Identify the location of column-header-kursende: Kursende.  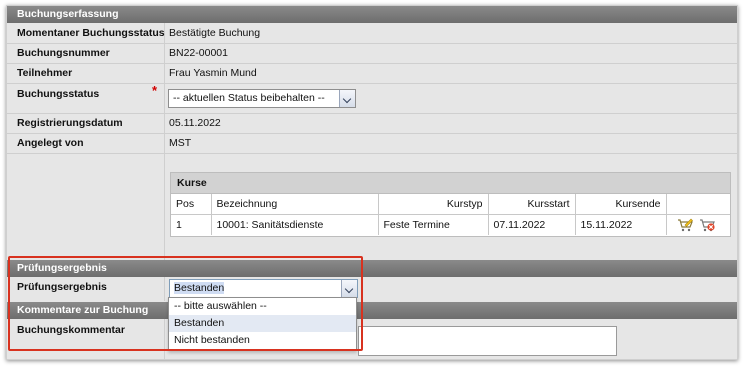
(621, 204).